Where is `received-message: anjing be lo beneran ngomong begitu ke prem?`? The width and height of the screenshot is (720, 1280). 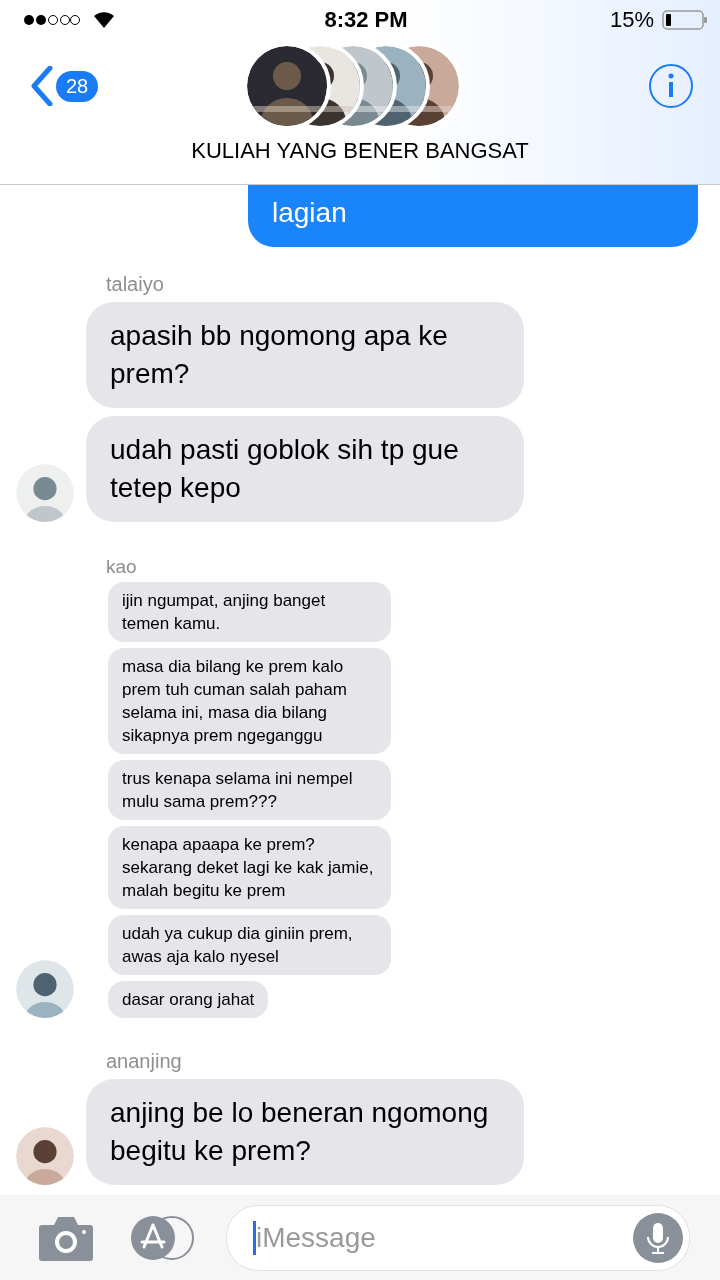 received-message: anjing be lo beneran ngomong begitu ke prem? is located at coordinates (305, 1132).